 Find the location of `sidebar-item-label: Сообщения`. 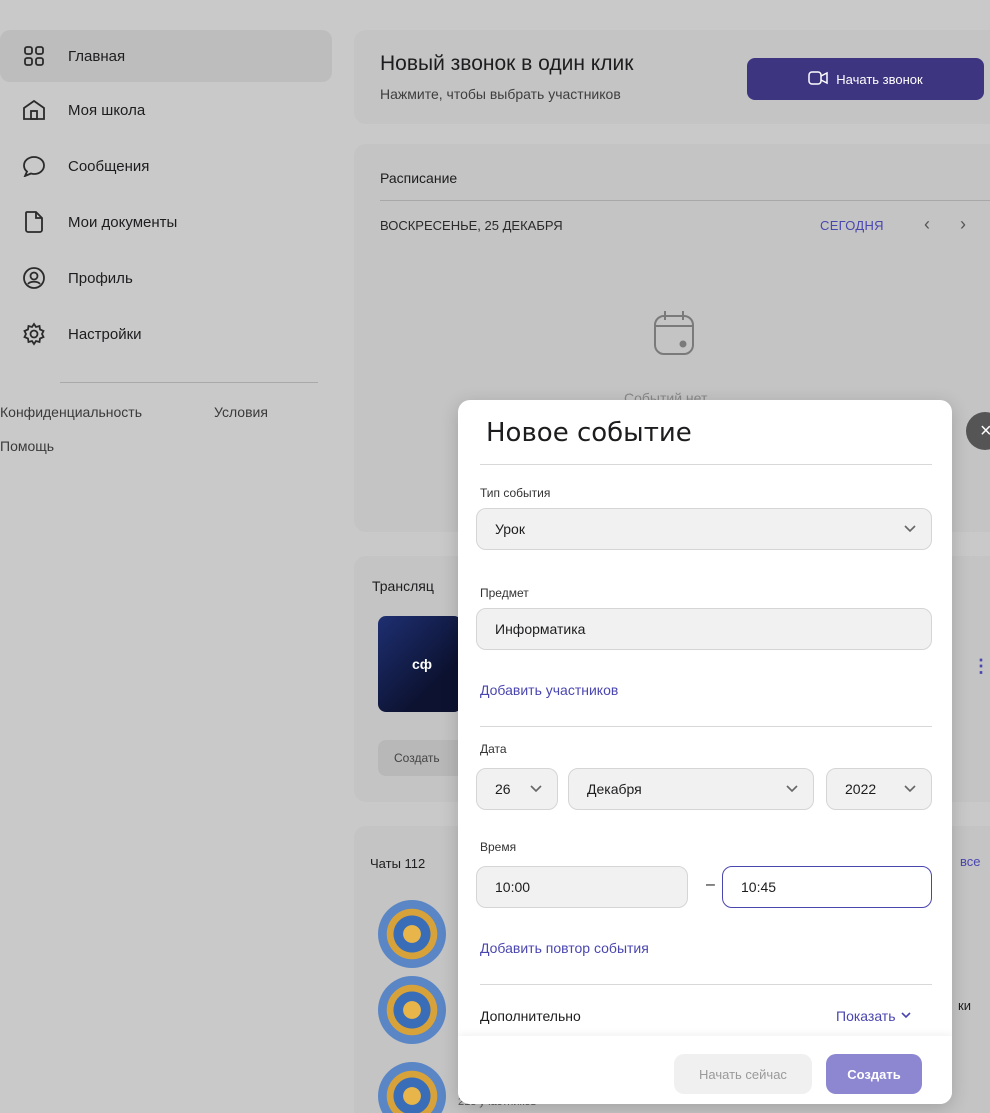

sidebar-item-label: Сообщения is located at coordinates (109, 166).